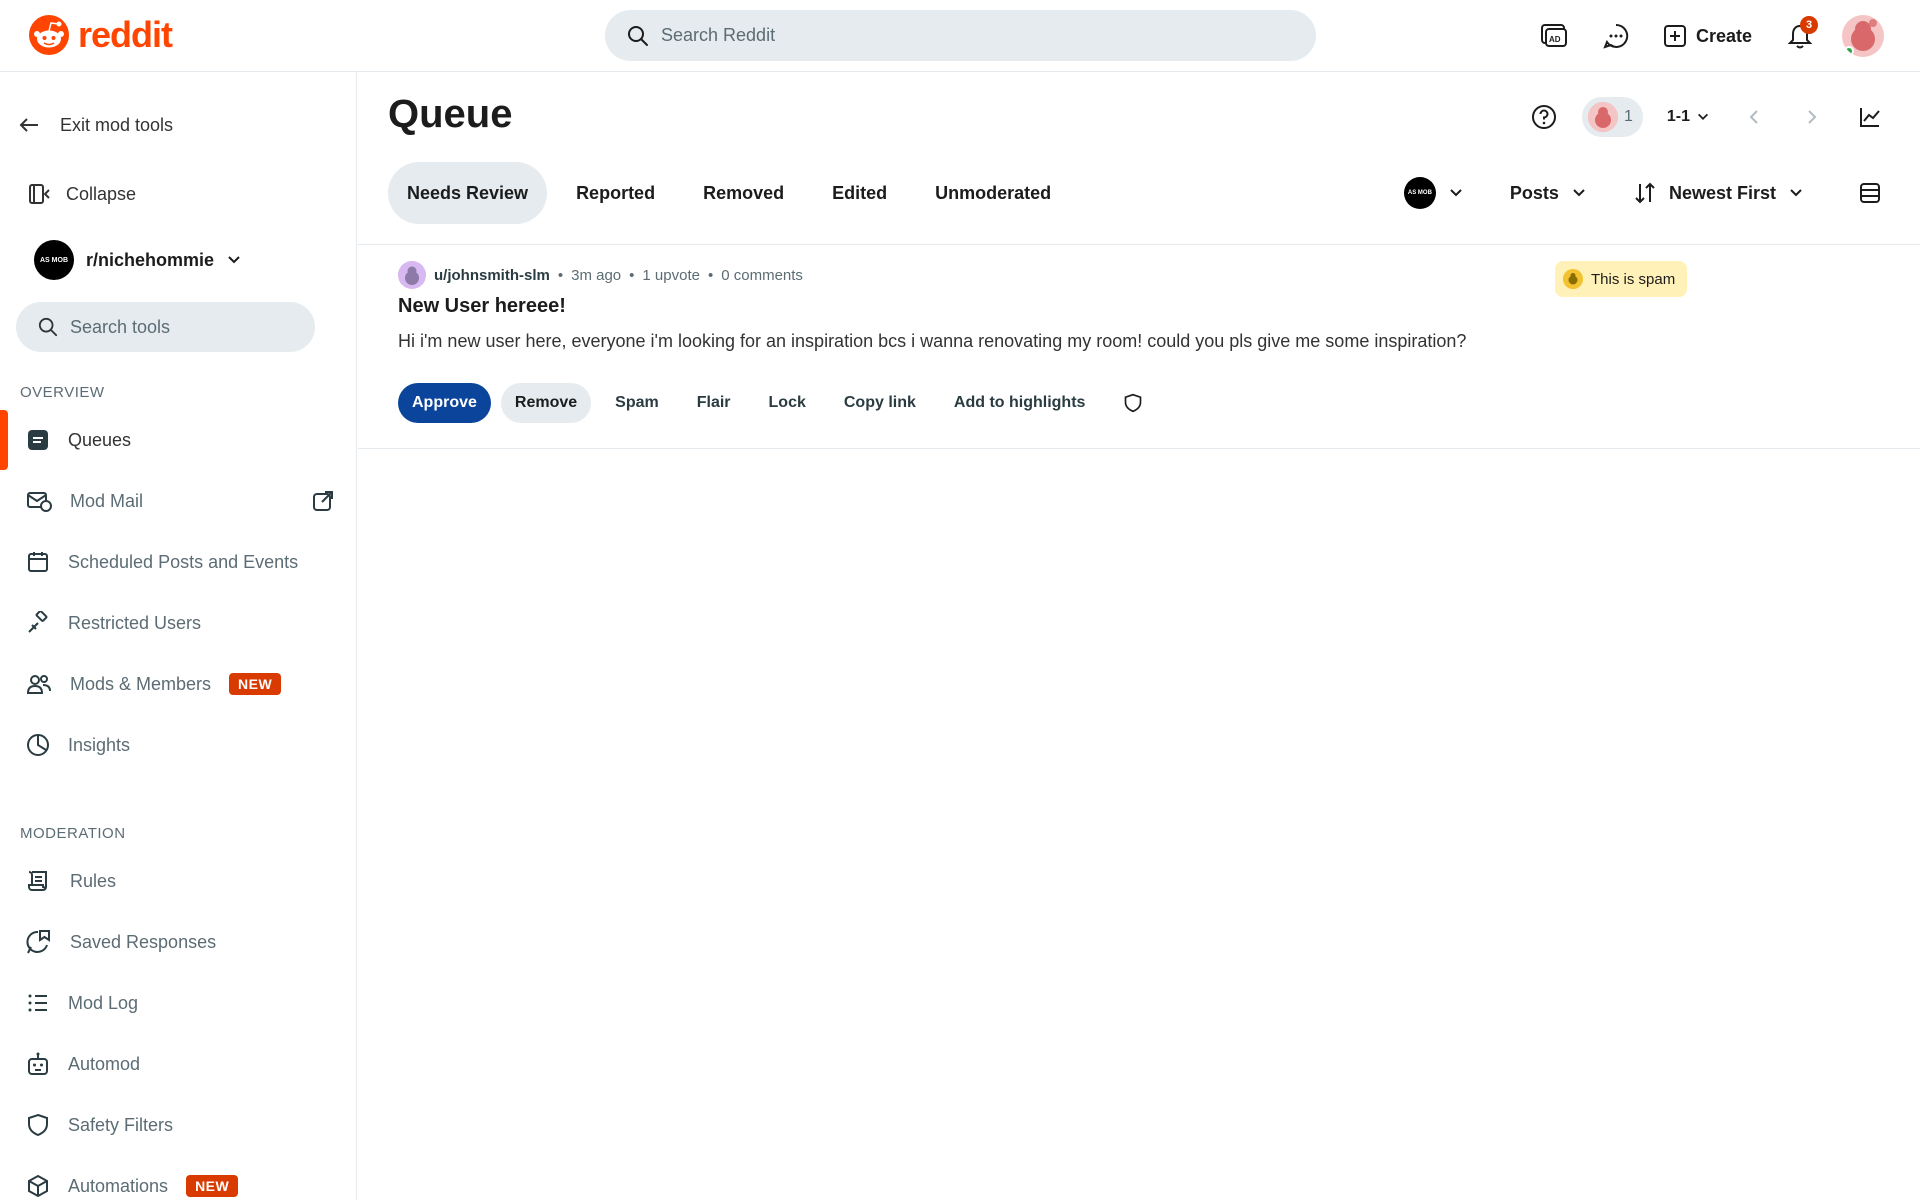 The image size is (1920, 1200). What do you see at coordinates (125, 34) in the screenshot?
I see `reddit-wordmark: reddit` at bounding box center [125, 34].